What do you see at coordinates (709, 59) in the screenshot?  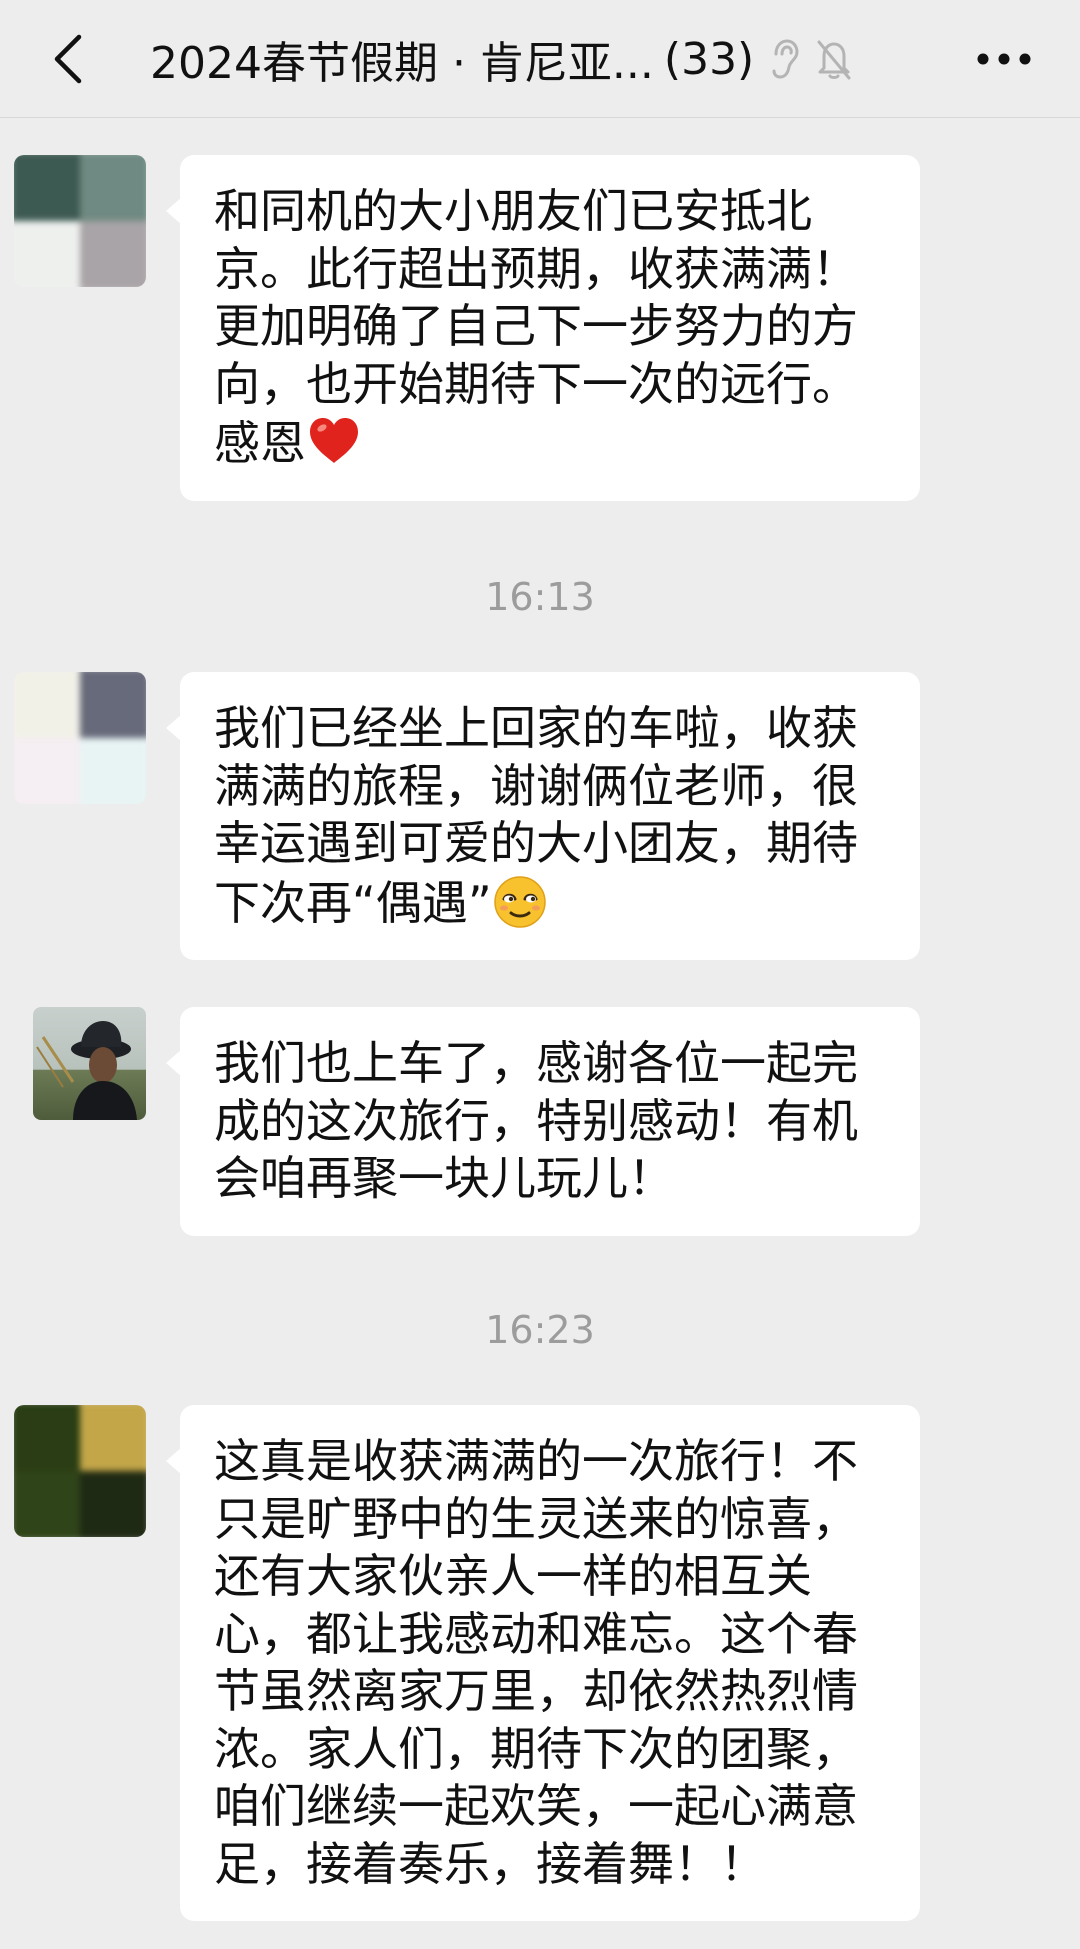 I see `member-count: (33)` at bounding box center [709, 59].